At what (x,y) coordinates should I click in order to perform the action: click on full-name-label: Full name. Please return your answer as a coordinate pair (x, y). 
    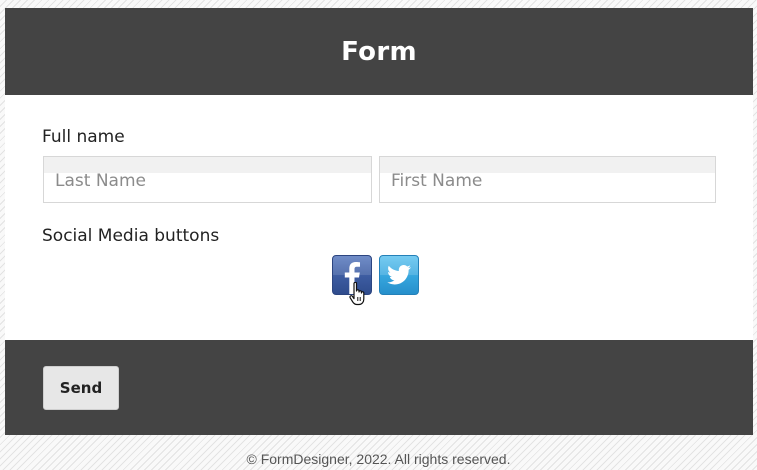
    Looking at the image, I should click on (83, 137).